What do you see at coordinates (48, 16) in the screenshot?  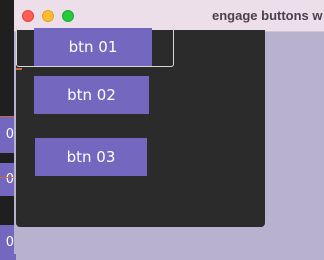 I see `minimize-window-button` at bounding box center [48, 16].